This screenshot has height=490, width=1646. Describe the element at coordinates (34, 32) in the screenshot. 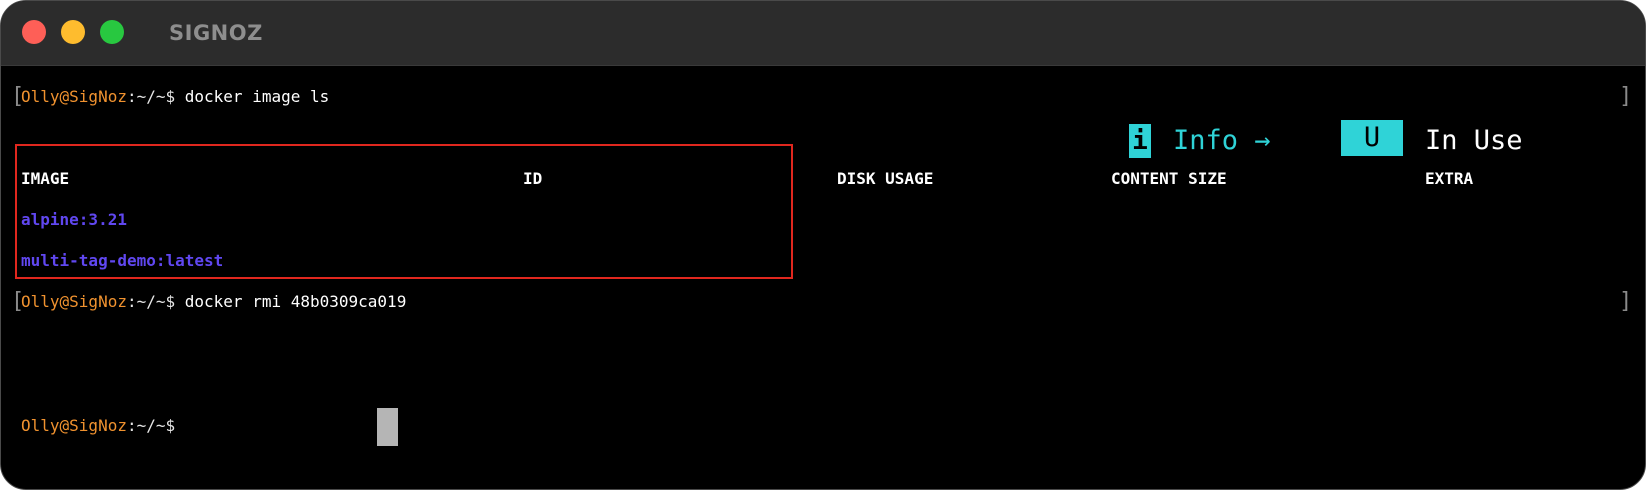

I see `close-icon` at that location.